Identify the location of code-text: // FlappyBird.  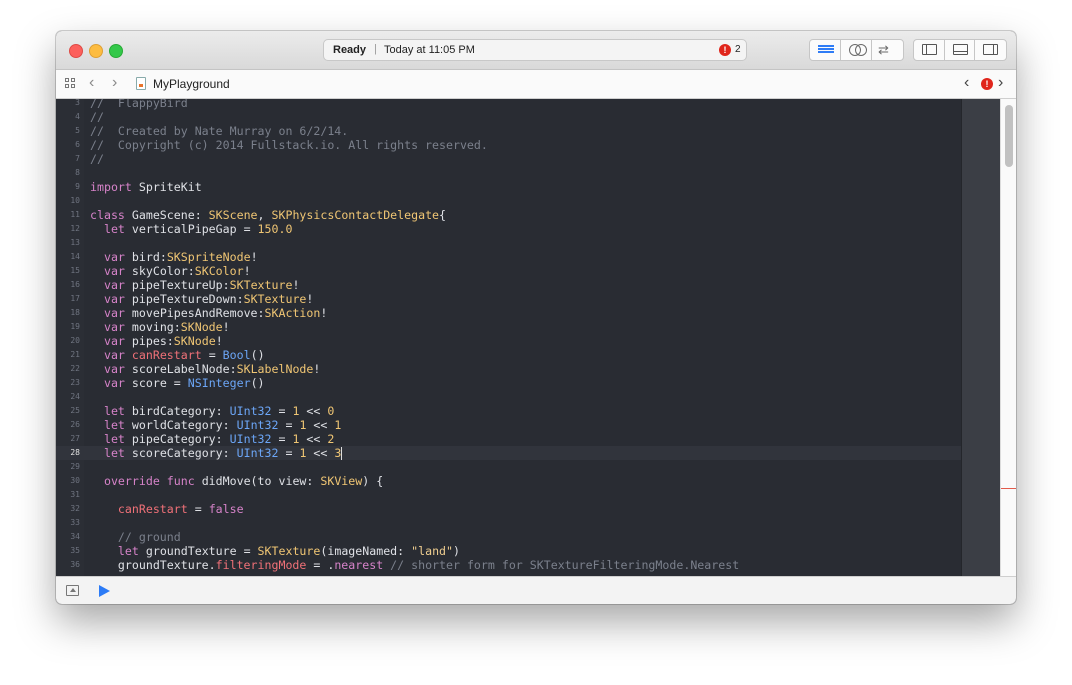
(139, 104).